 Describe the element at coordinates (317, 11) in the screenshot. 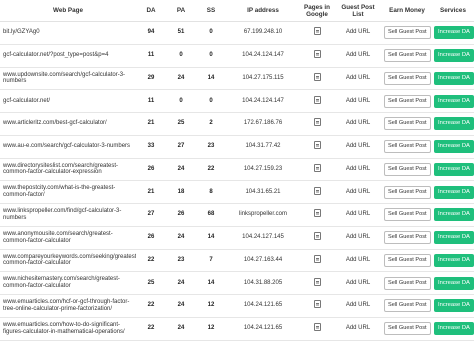

I see `header-pages-in-google: Pages in Google` at that location.